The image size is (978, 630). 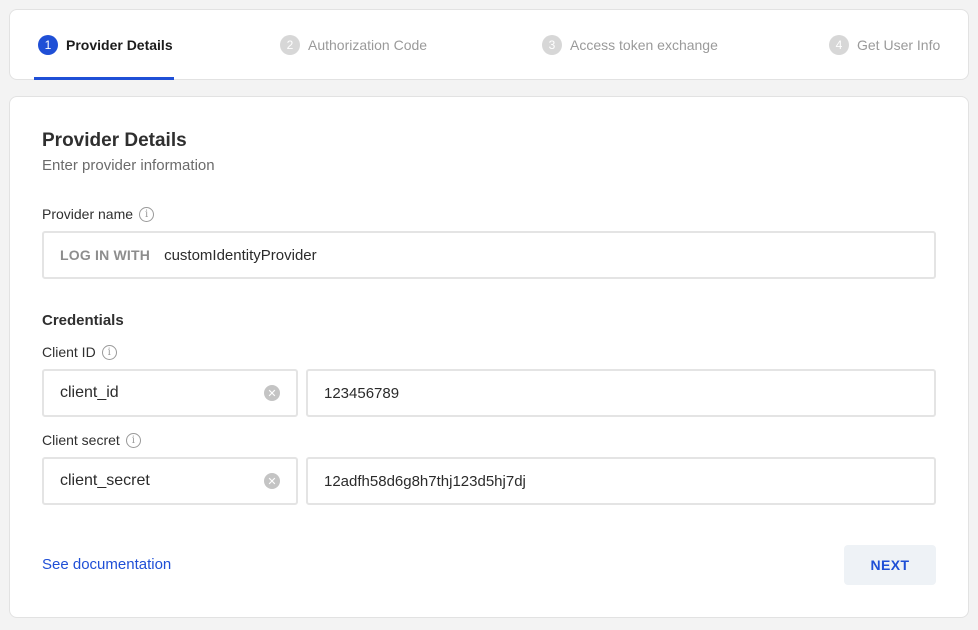 I want to click on step-number: 1, so click(x=48, y=45).